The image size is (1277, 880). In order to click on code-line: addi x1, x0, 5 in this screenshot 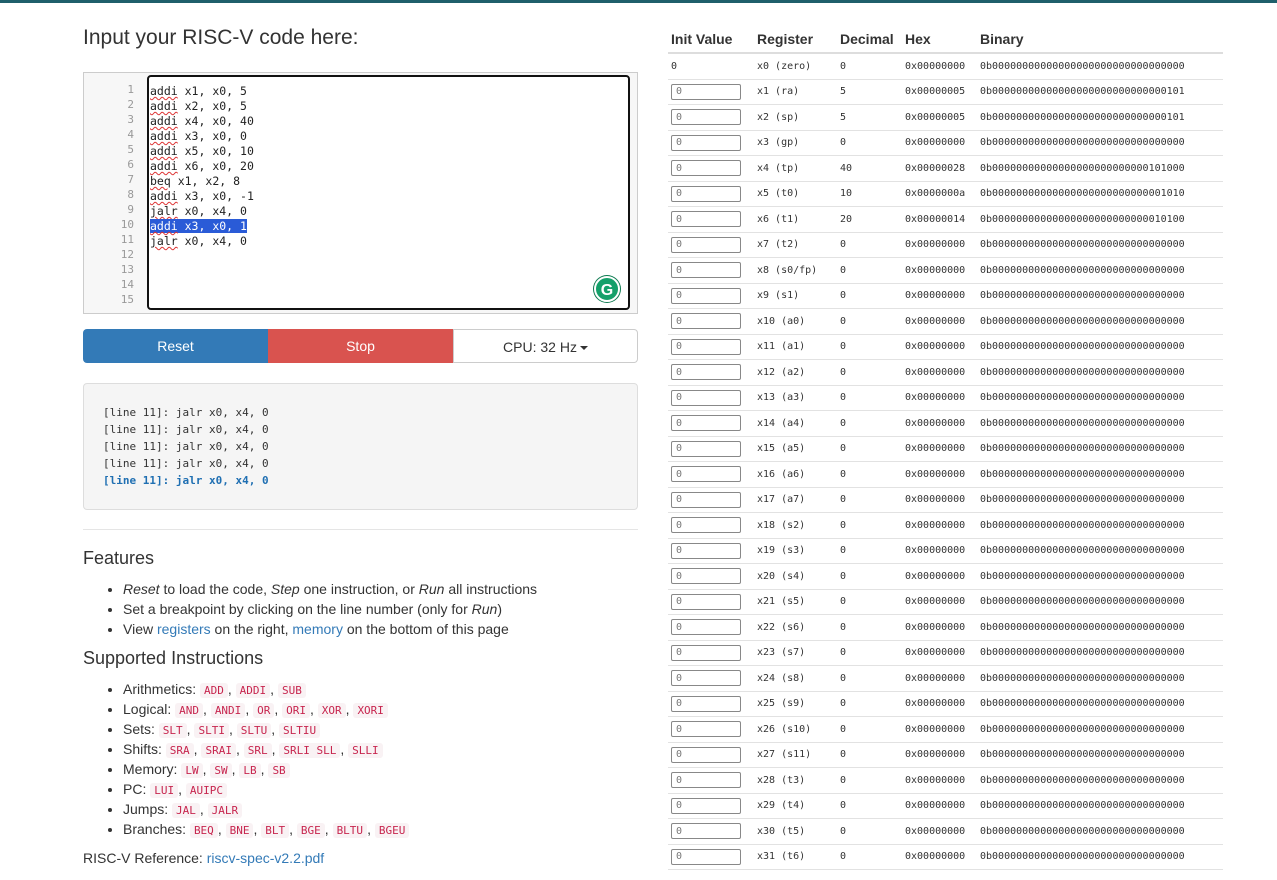, I will do `click(202, 91)`.